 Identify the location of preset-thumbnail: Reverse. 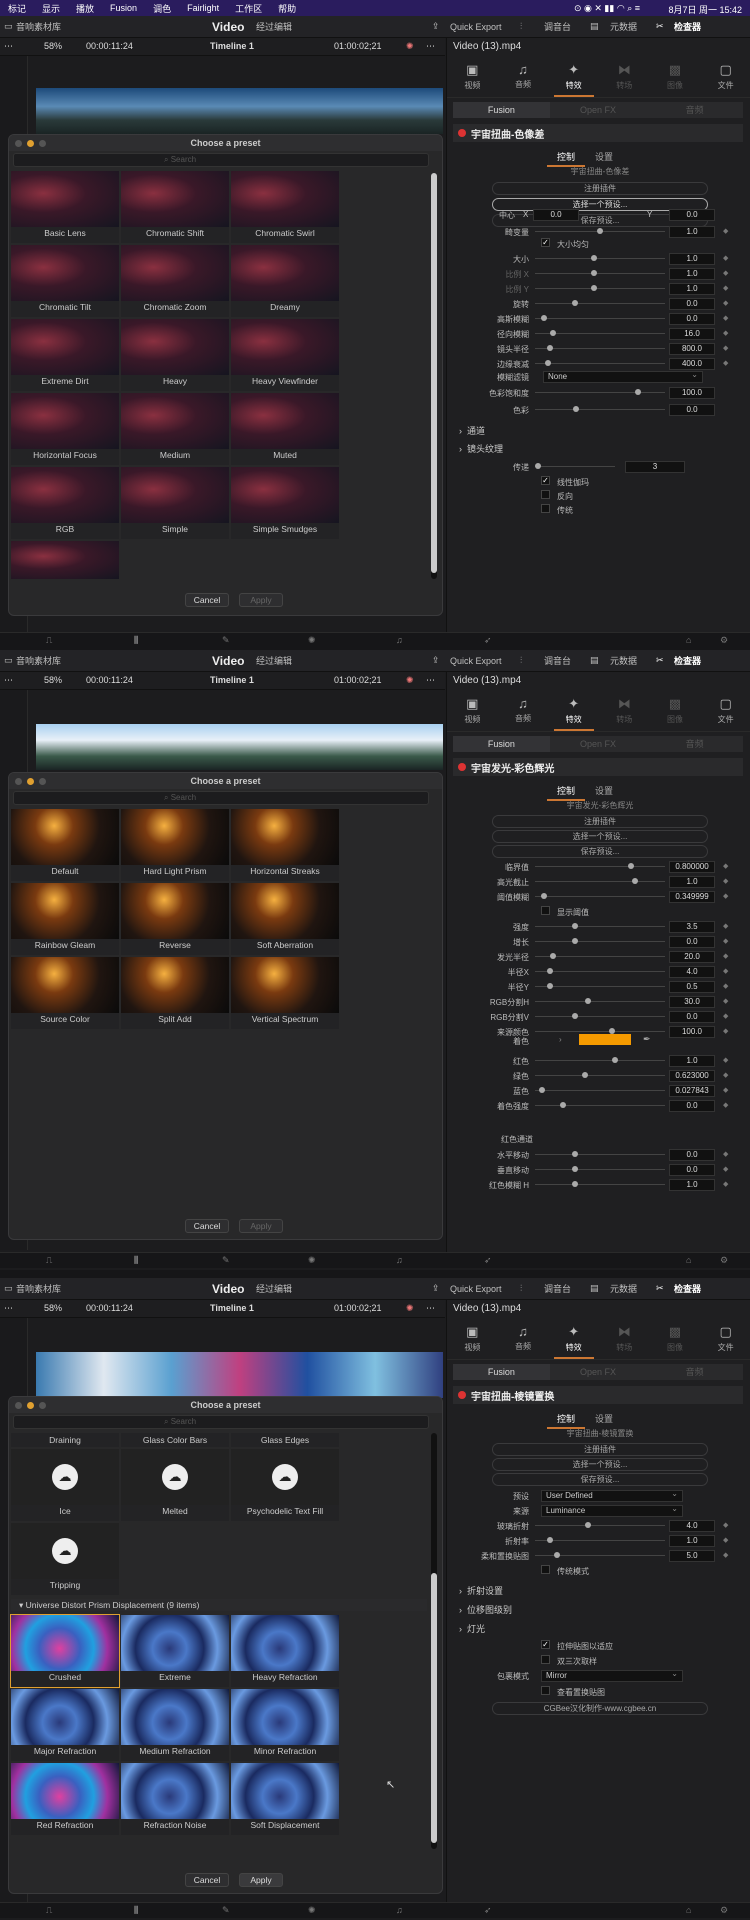
(175, 919).